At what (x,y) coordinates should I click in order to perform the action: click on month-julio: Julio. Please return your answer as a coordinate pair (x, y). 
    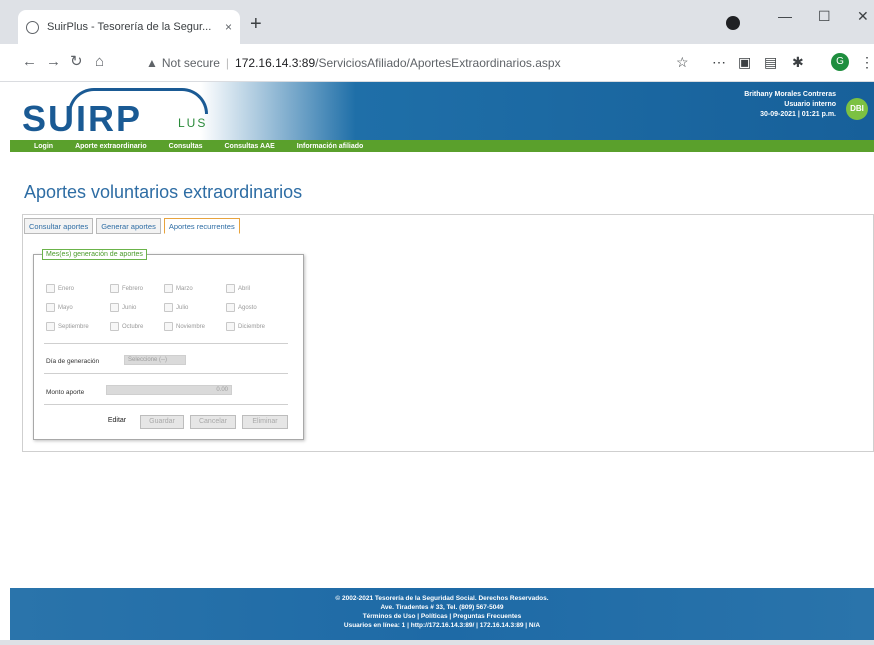
    Looking at the image, I should click on (195, 307).